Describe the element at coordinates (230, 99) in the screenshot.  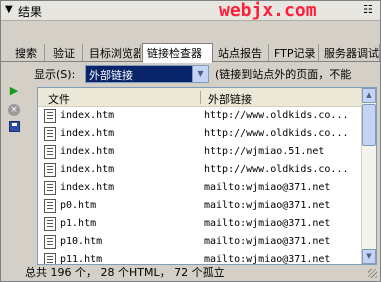
I see `column-header-external-link: 外部链接` at that location.